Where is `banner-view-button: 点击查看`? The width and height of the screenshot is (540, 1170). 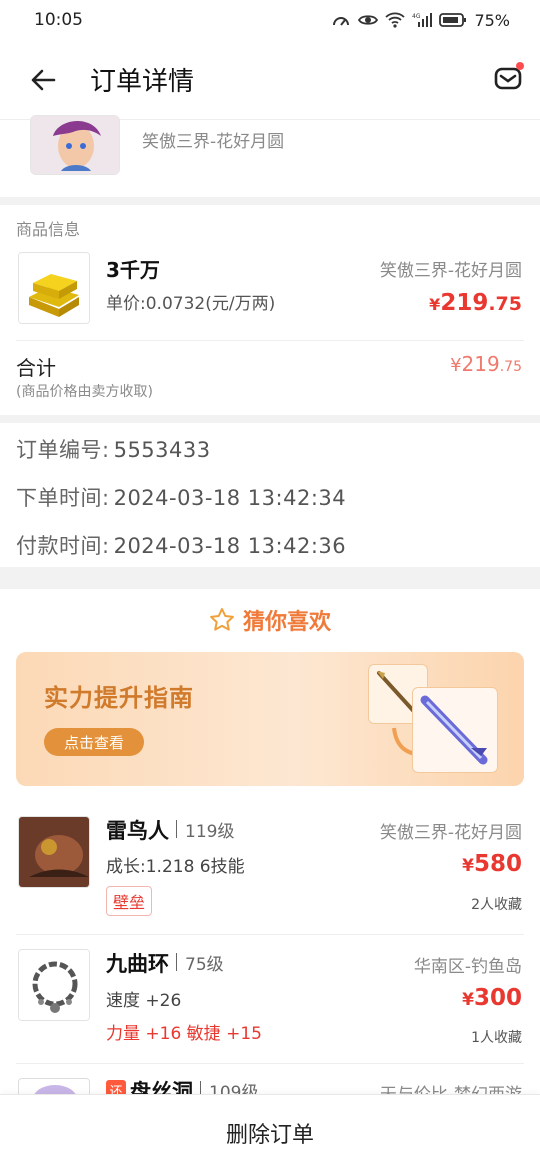
banner-view-button: 点击查看 is located at coordinates (94, 742).